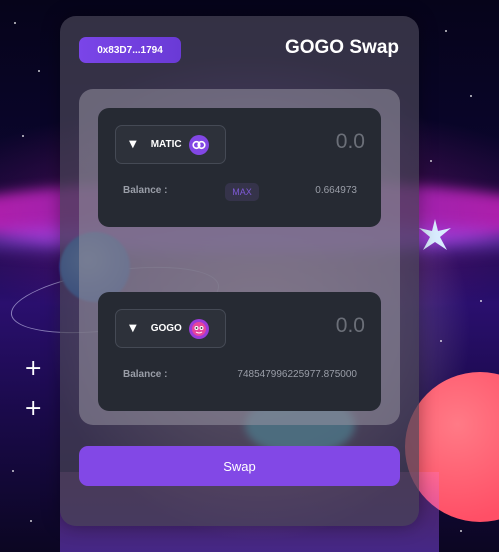 Image resolution: width=499 pixels, height=552 pixels. Describe the element at coordinates (305, 142) in the screenshot. I see `from-amount-input` at that location.